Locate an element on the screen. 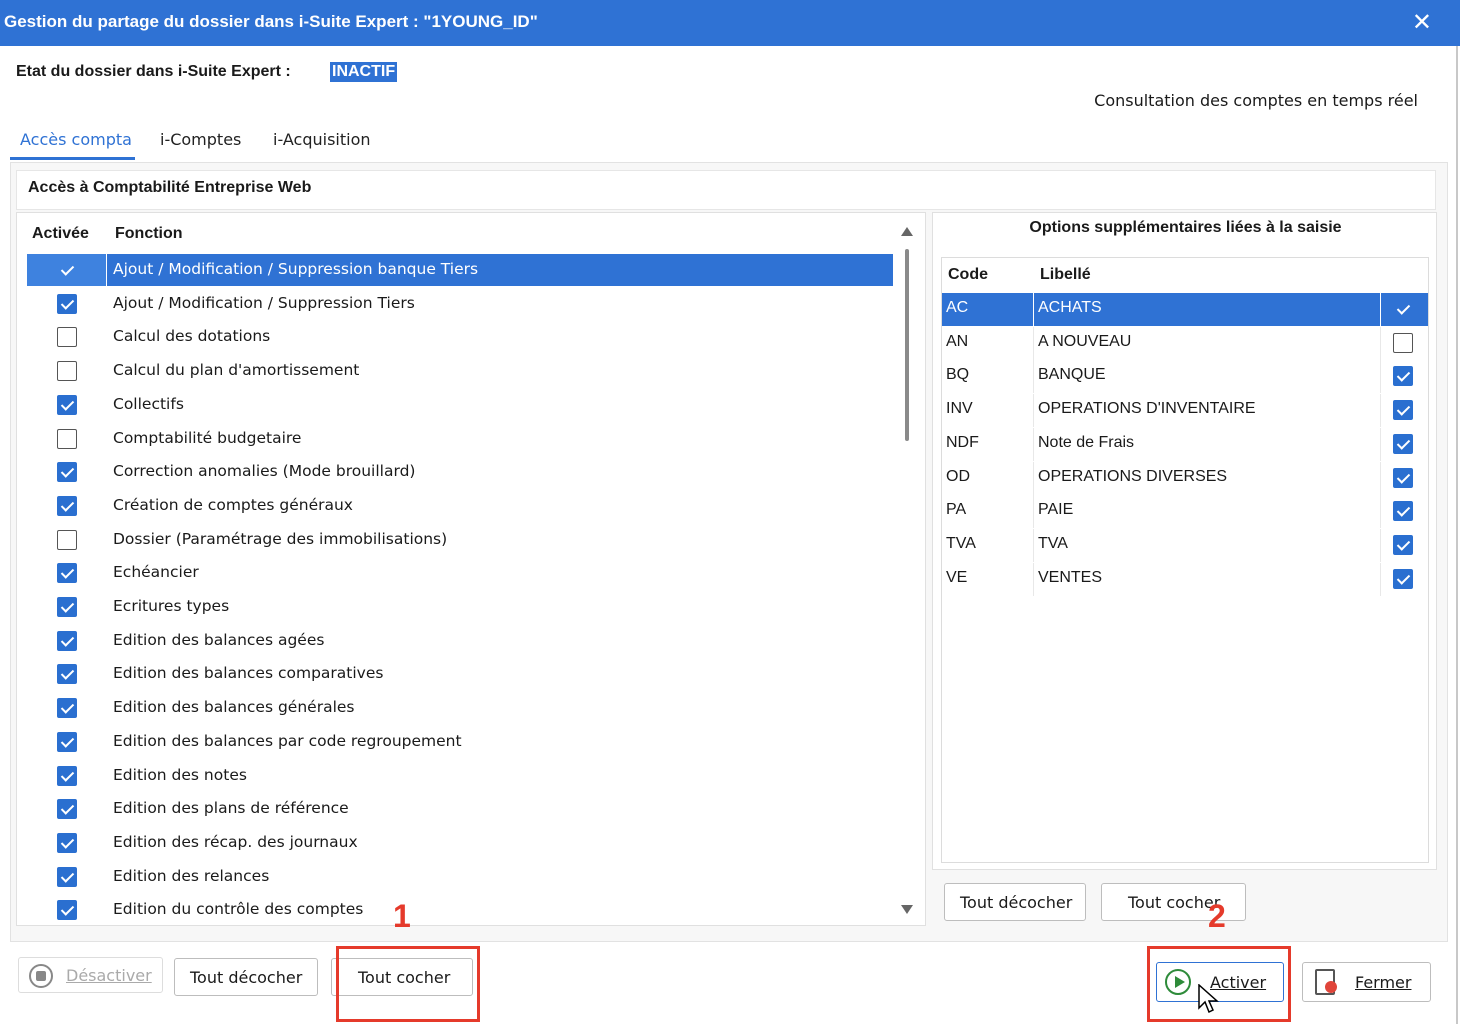  scroll-up-arrow-icon is located at coordinates (907, 231).